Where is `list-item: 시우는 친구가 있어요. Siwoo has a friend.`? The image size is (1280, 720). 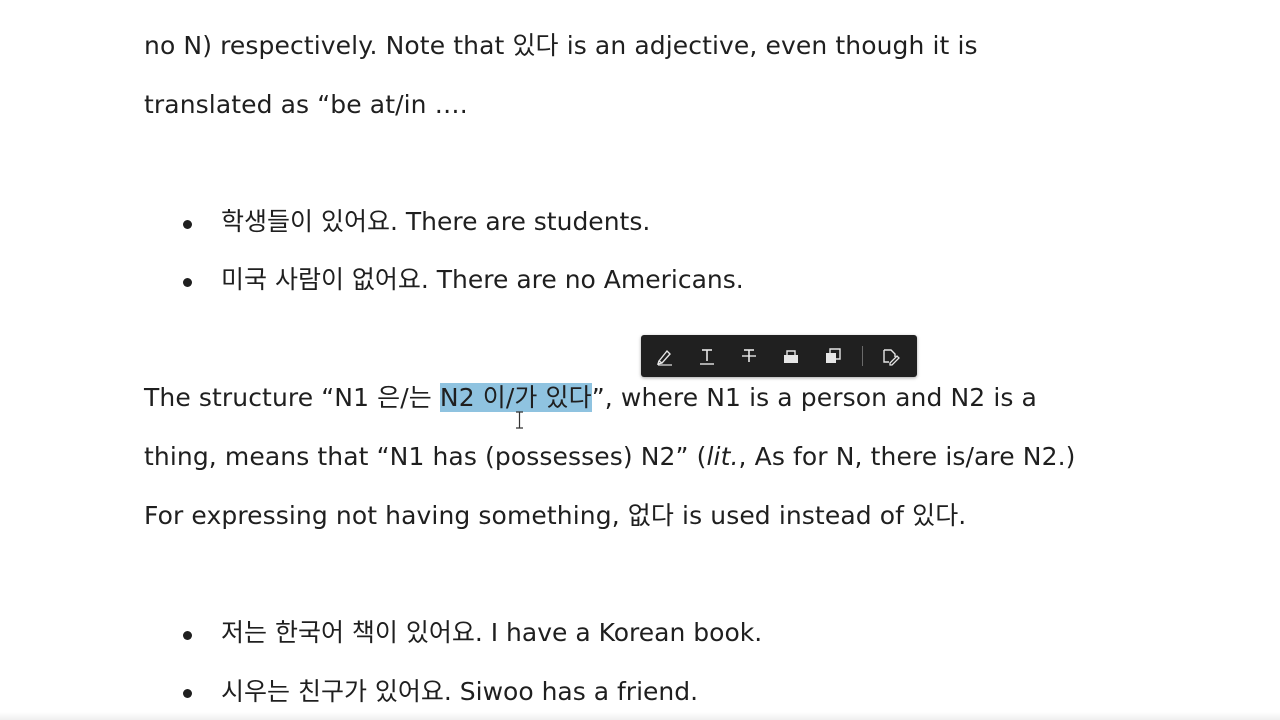 list-item: 시우는 친구가 있어요. Siwoo has a friend. is located at coordinates (460, 691).